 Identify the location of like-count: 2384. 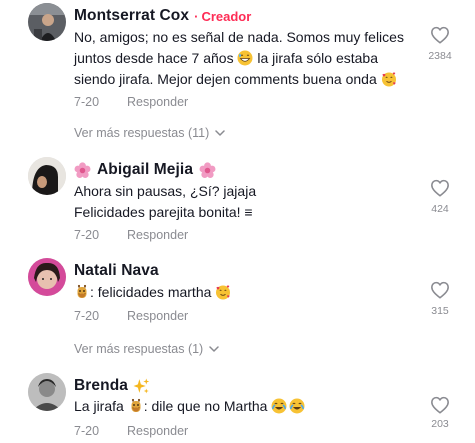
(440, 56).